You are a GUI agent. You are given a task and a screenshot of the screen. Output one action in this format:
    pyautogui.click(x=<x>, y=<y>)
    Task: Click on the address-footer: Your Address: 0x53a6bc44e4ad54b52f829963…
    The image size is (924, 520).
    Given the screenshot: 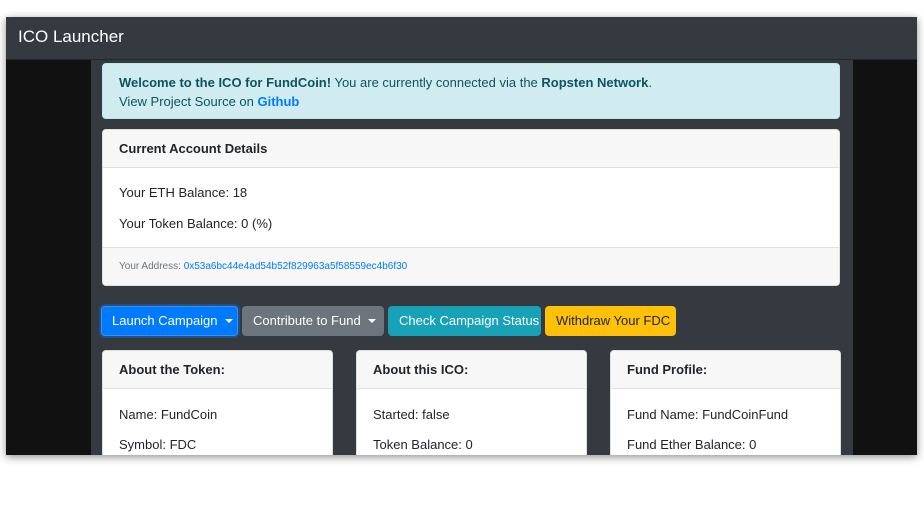 What is the action you would take?
    pyautogui.click(x=471, y=266)
    